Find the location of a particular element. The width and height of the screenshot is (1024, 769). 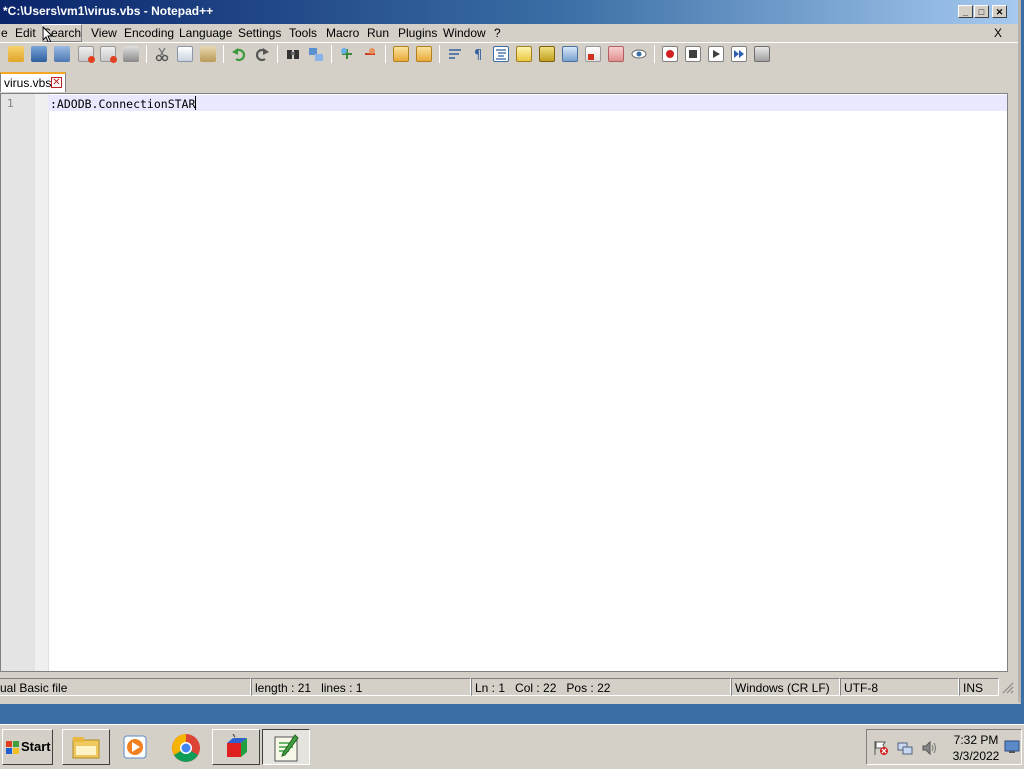

menu-settings: Settings is located at coordinates (259, 33).